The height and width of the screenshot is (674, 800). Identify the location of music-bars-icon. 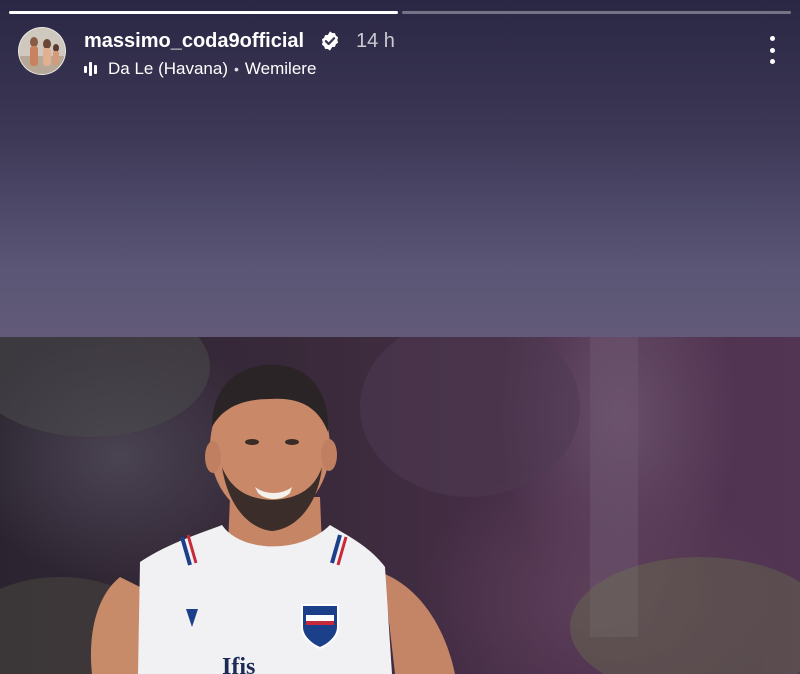
(90, 69).